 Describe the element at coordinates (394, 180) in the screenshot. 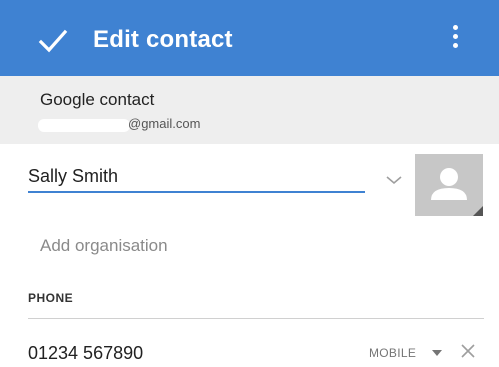

I see `chevron-down-icon` at that location.